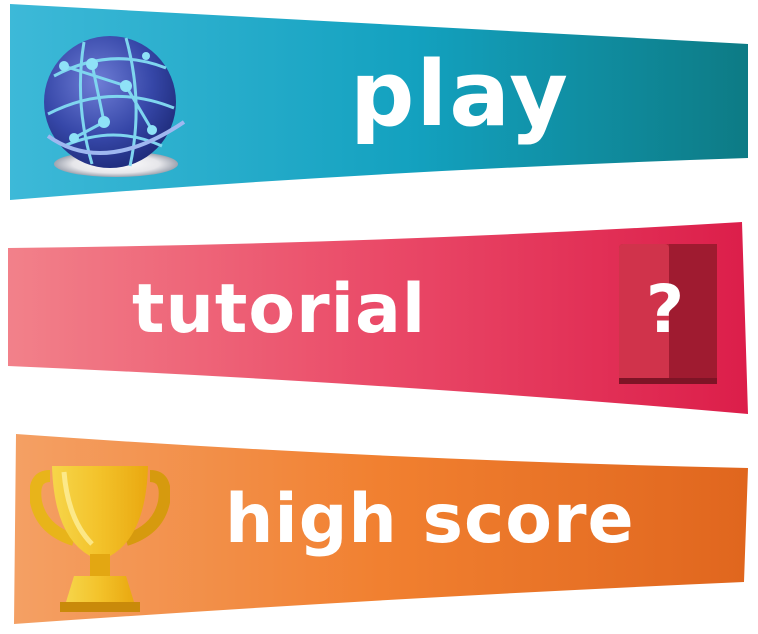 The width and height of the screenshot is (758, 634). What do you see at coordinates (100, 539) in the screenshot?
I see `trophy-icon` at bounding box center [100, 539].